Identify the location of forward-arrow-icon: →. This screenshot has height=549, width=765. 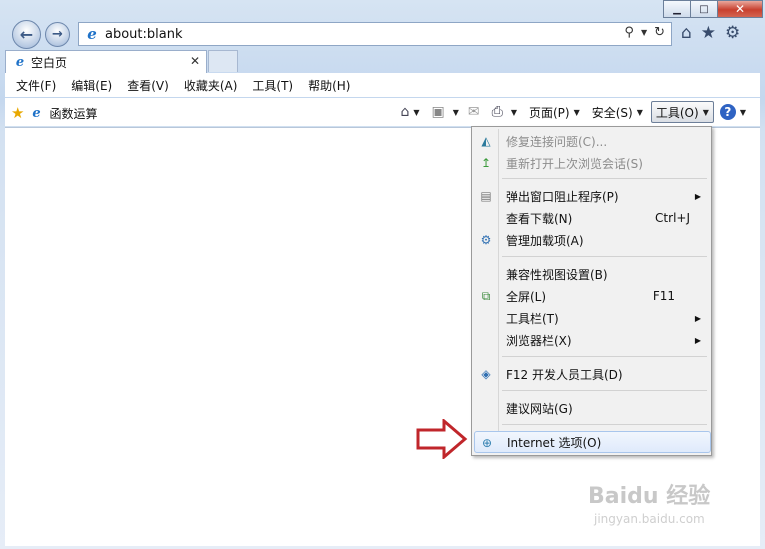
(57, 34).